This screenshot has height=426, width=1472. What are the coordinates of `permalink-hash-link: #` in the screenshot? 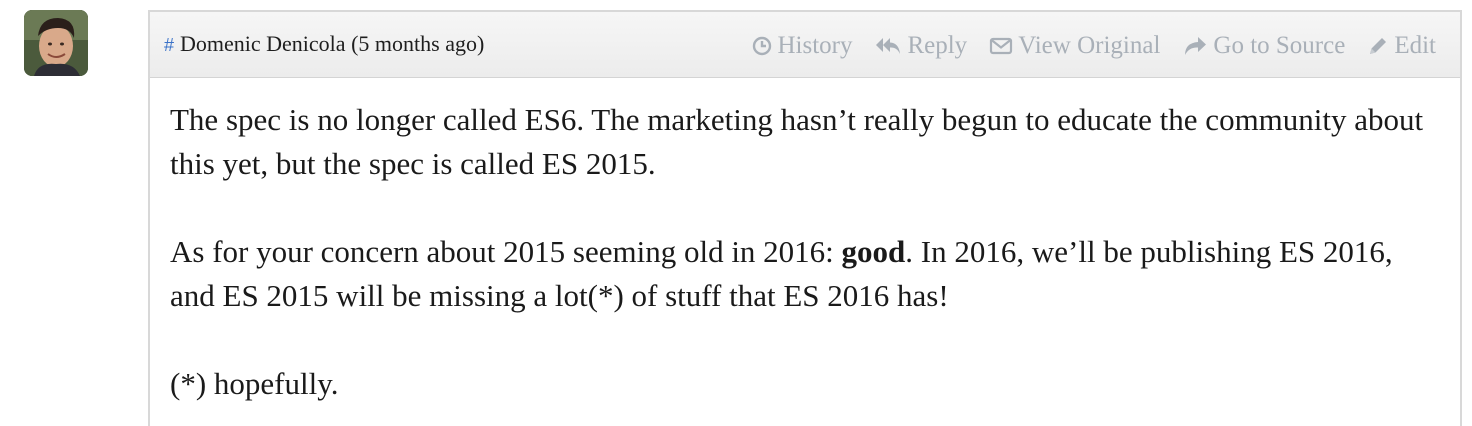 It's located at (169, 45).